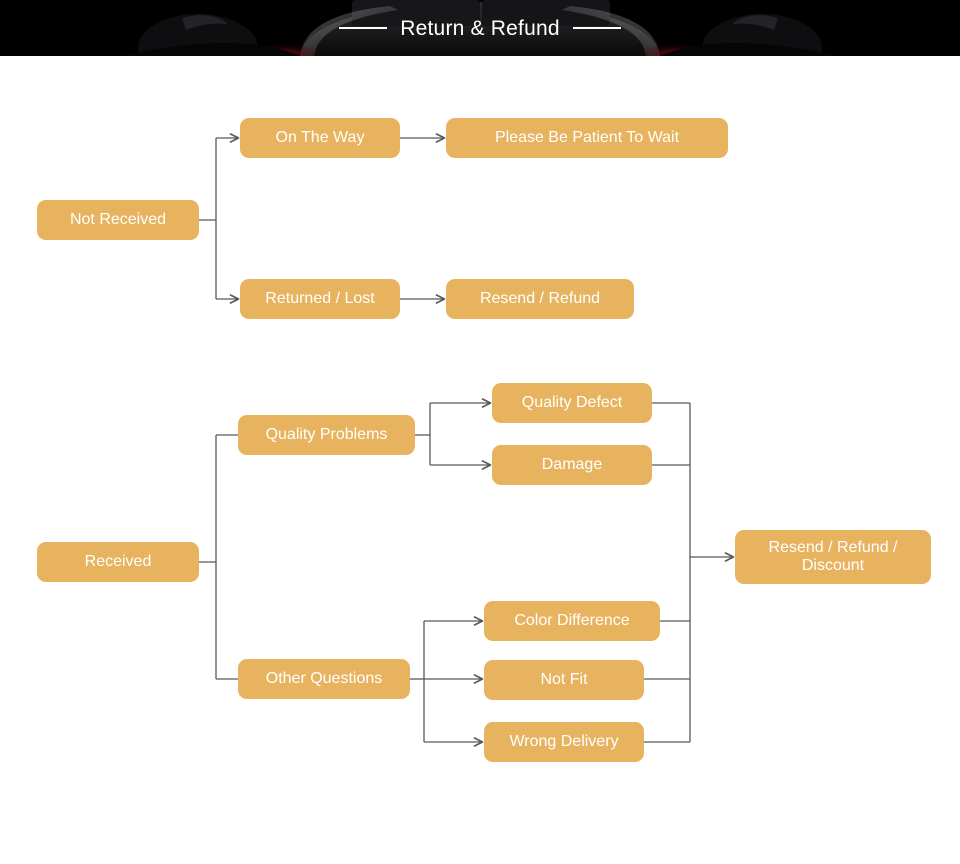 This screenshot has height=864, width=960. What do you see at coordinates (453, 434) in the screenshot?
I see `connector-quality-problems-split` at bounding box center [453, 434].